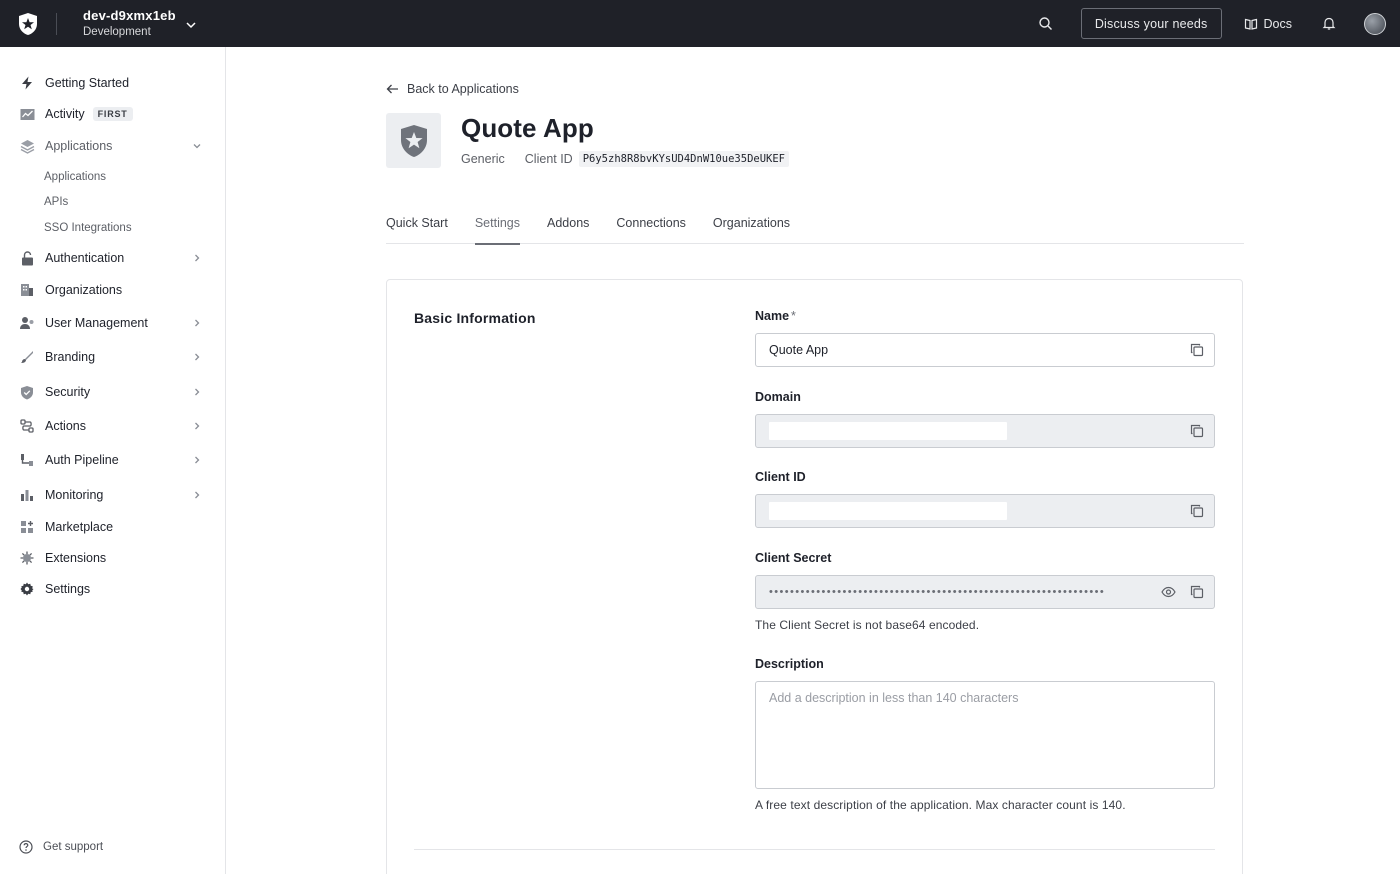 The image size is (1400, 874). Describe the element at coordinates (27, 323) in the screenshot. I see `users-icon` at that location.